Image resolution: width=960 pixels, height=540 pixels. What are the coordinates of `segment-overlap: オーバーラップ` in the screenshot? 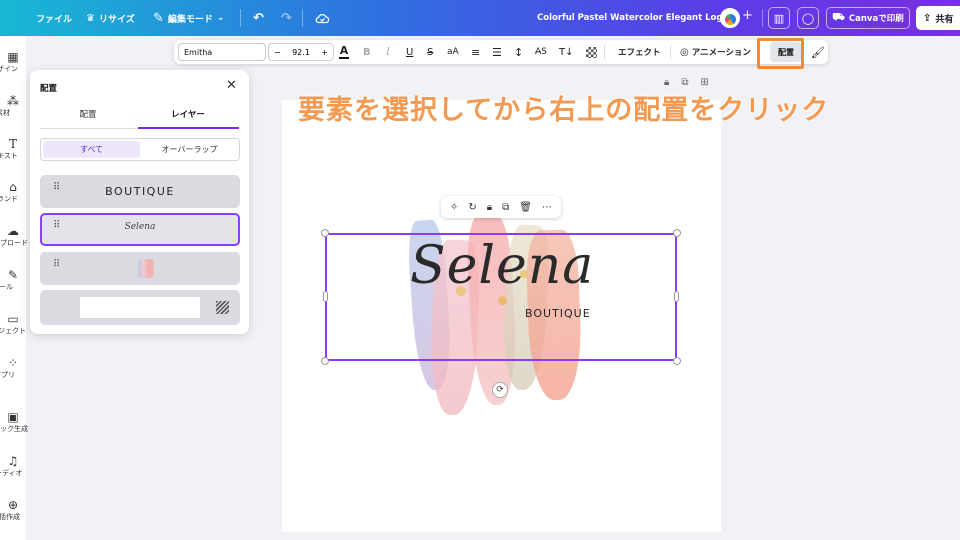 It's located at (189, 149).